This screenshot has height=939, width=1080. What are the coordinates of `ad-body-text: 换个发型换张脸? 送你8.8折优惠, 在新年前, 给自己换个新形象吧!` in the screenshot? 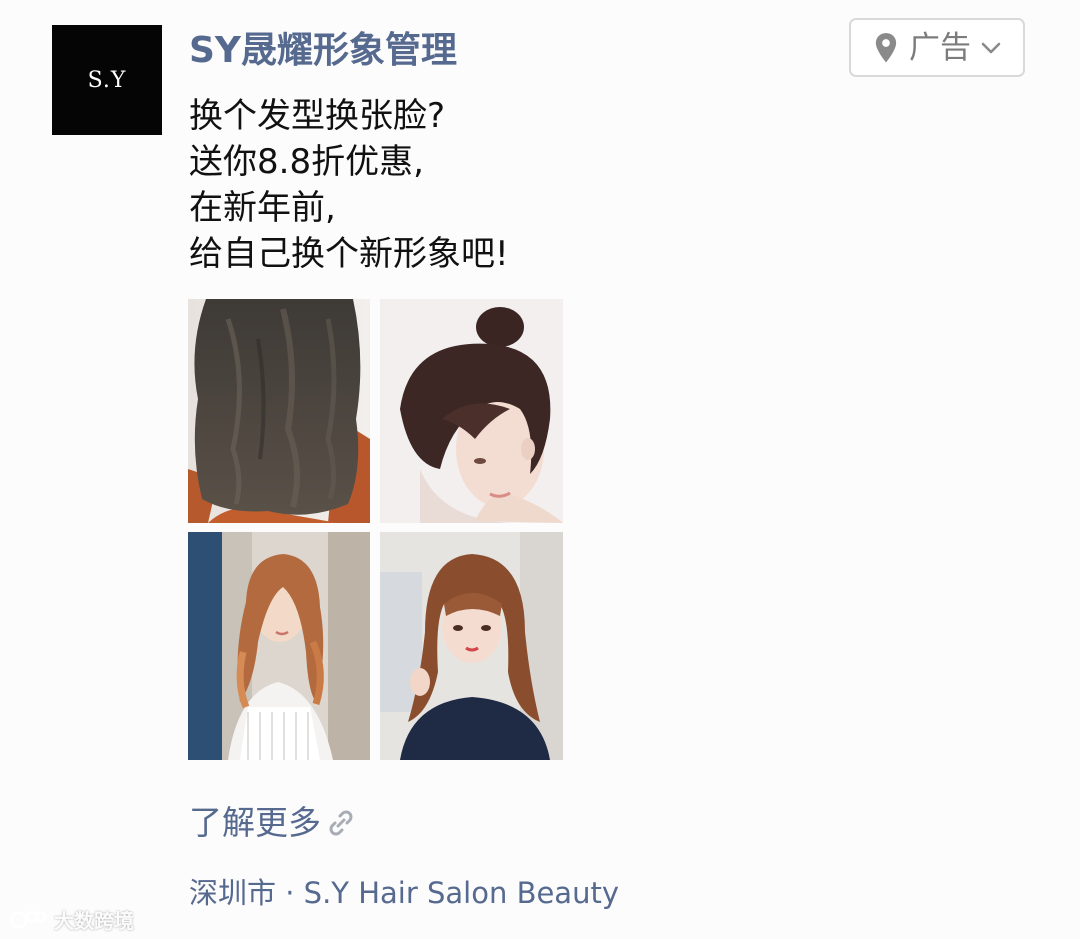 It's located at (349, 185).